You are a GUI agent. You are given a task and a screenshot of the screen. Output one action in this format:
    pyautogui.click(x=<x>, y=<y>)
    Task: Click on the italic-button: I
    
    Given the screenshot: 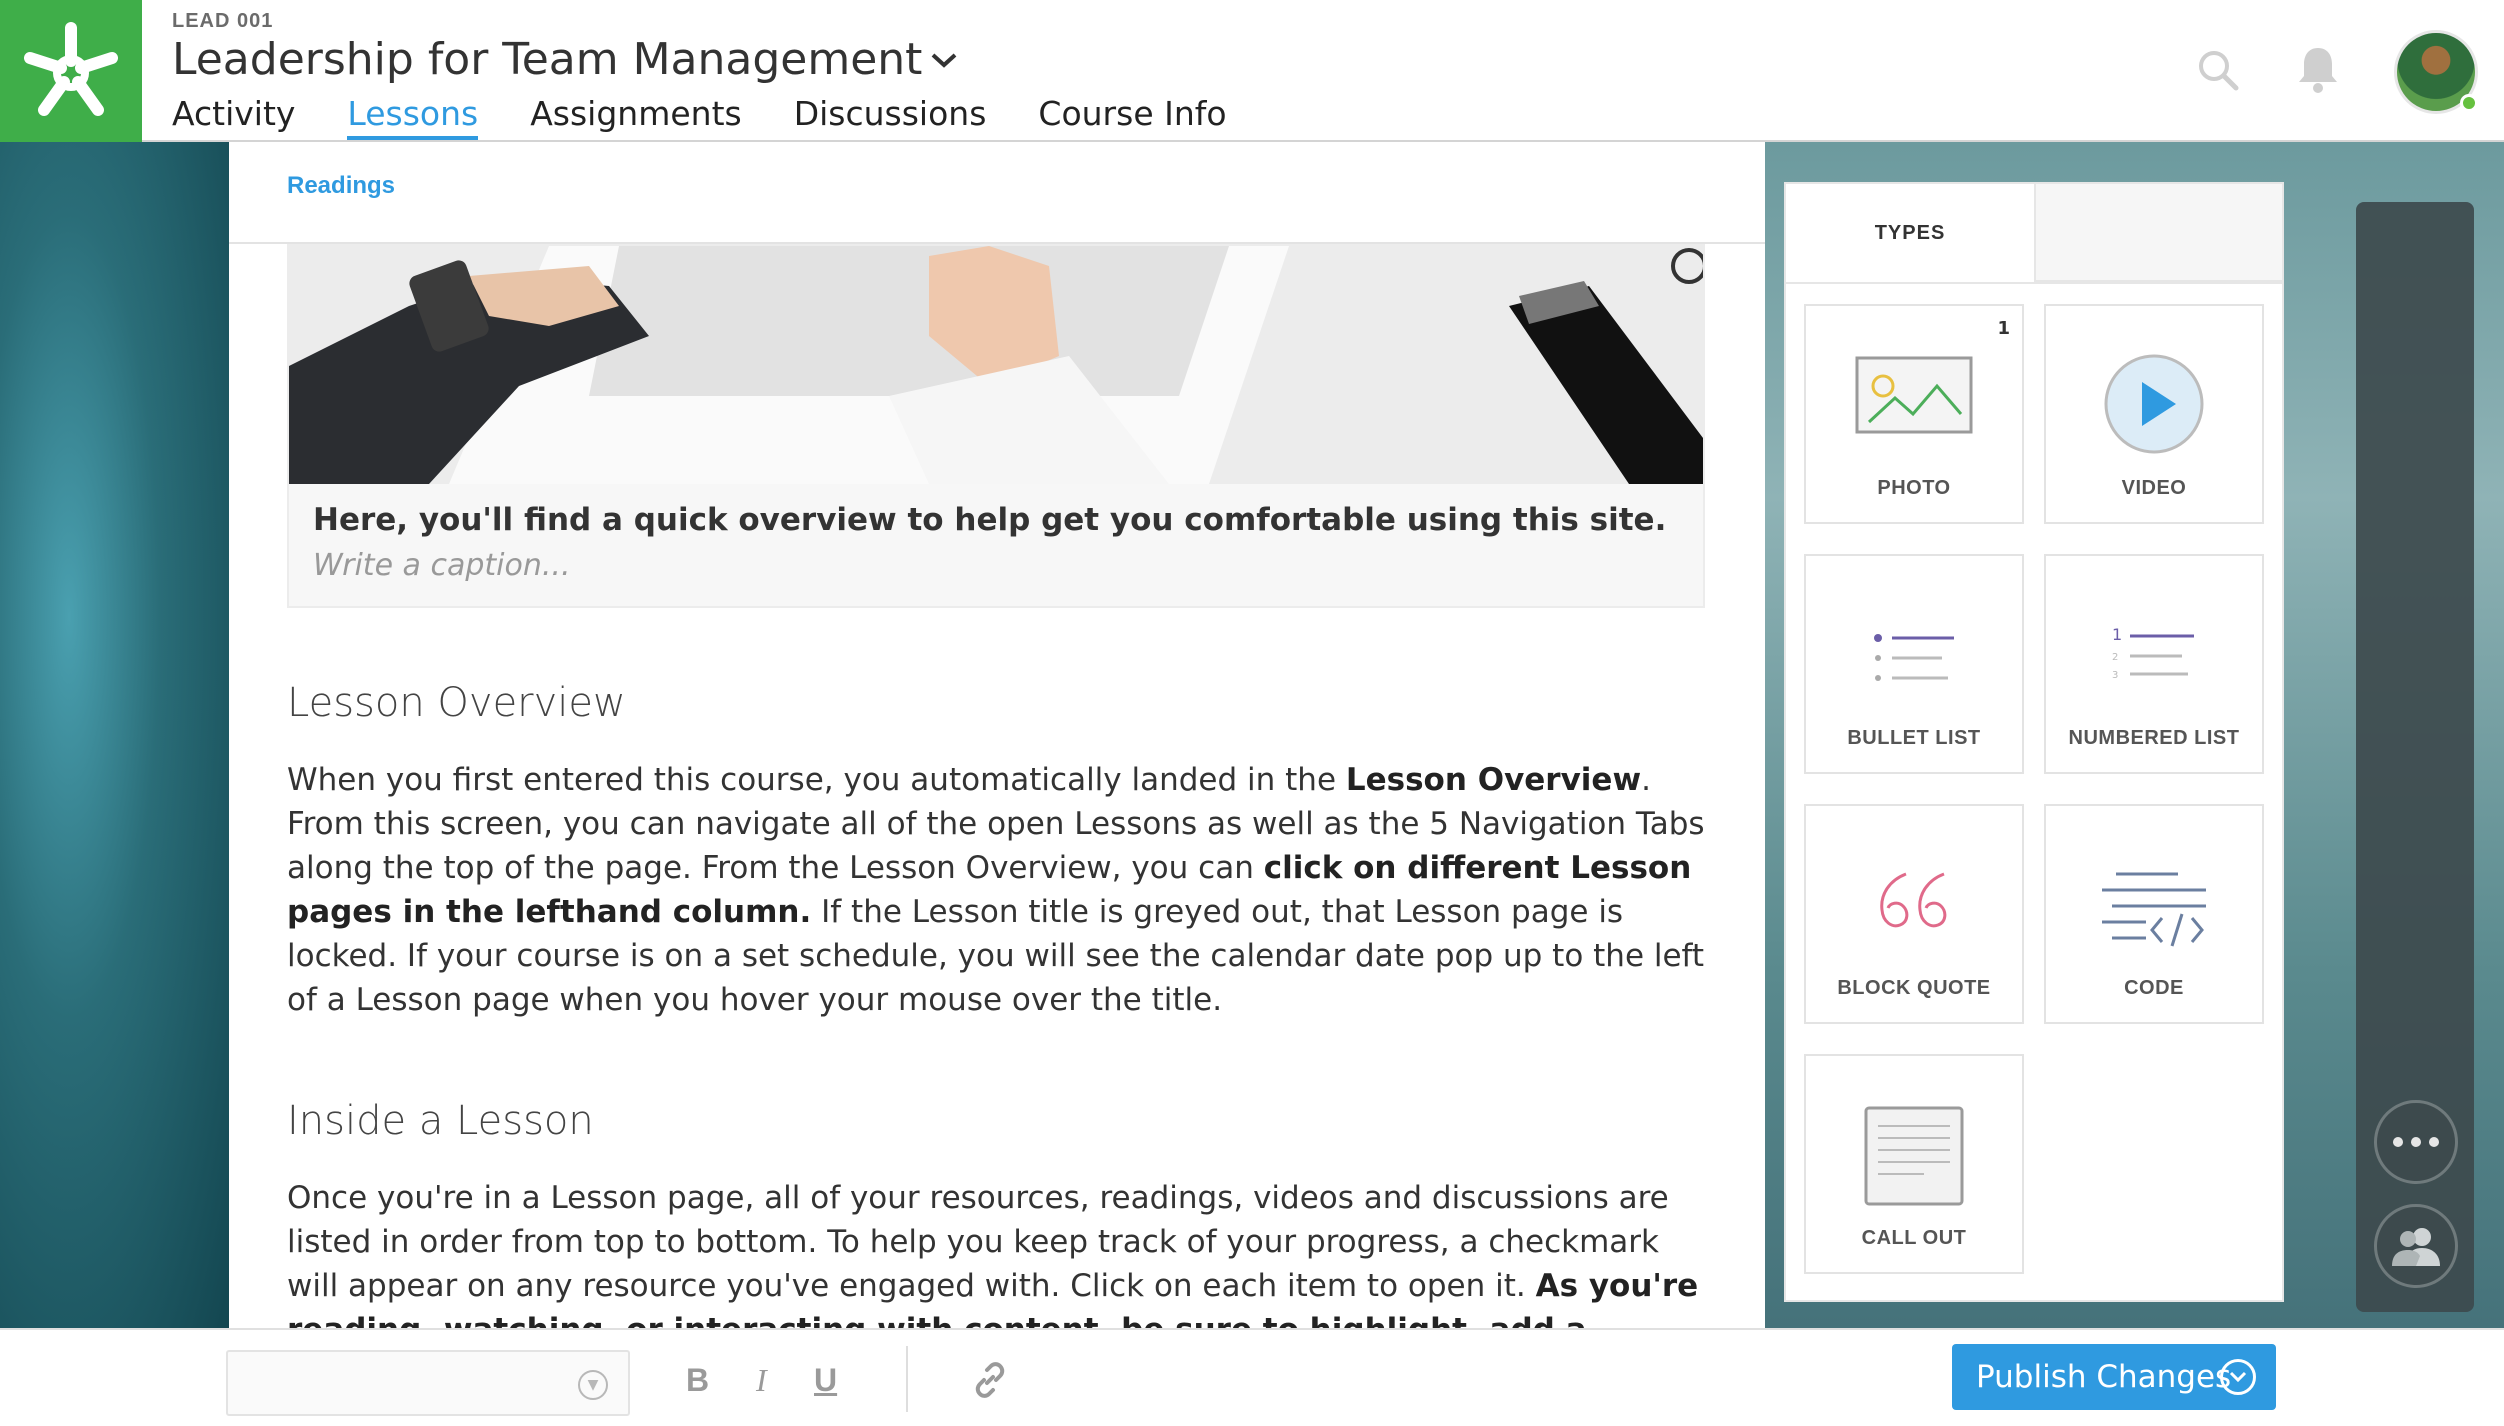 What is the action you would take?
    pyautogui.click(x=761, y=1380)
    